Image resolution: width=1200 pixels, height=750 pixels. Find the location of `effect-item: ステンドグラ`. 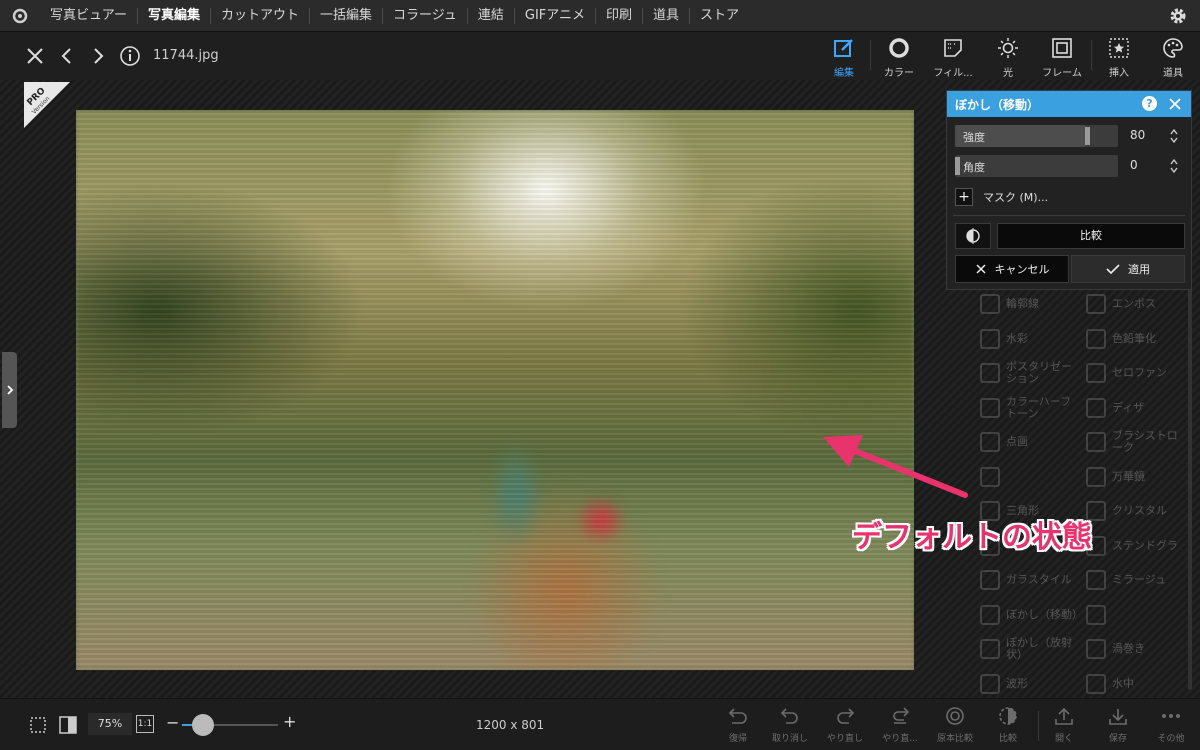

effect-item: ステンドグラ is located at coordinates (1132, 546).